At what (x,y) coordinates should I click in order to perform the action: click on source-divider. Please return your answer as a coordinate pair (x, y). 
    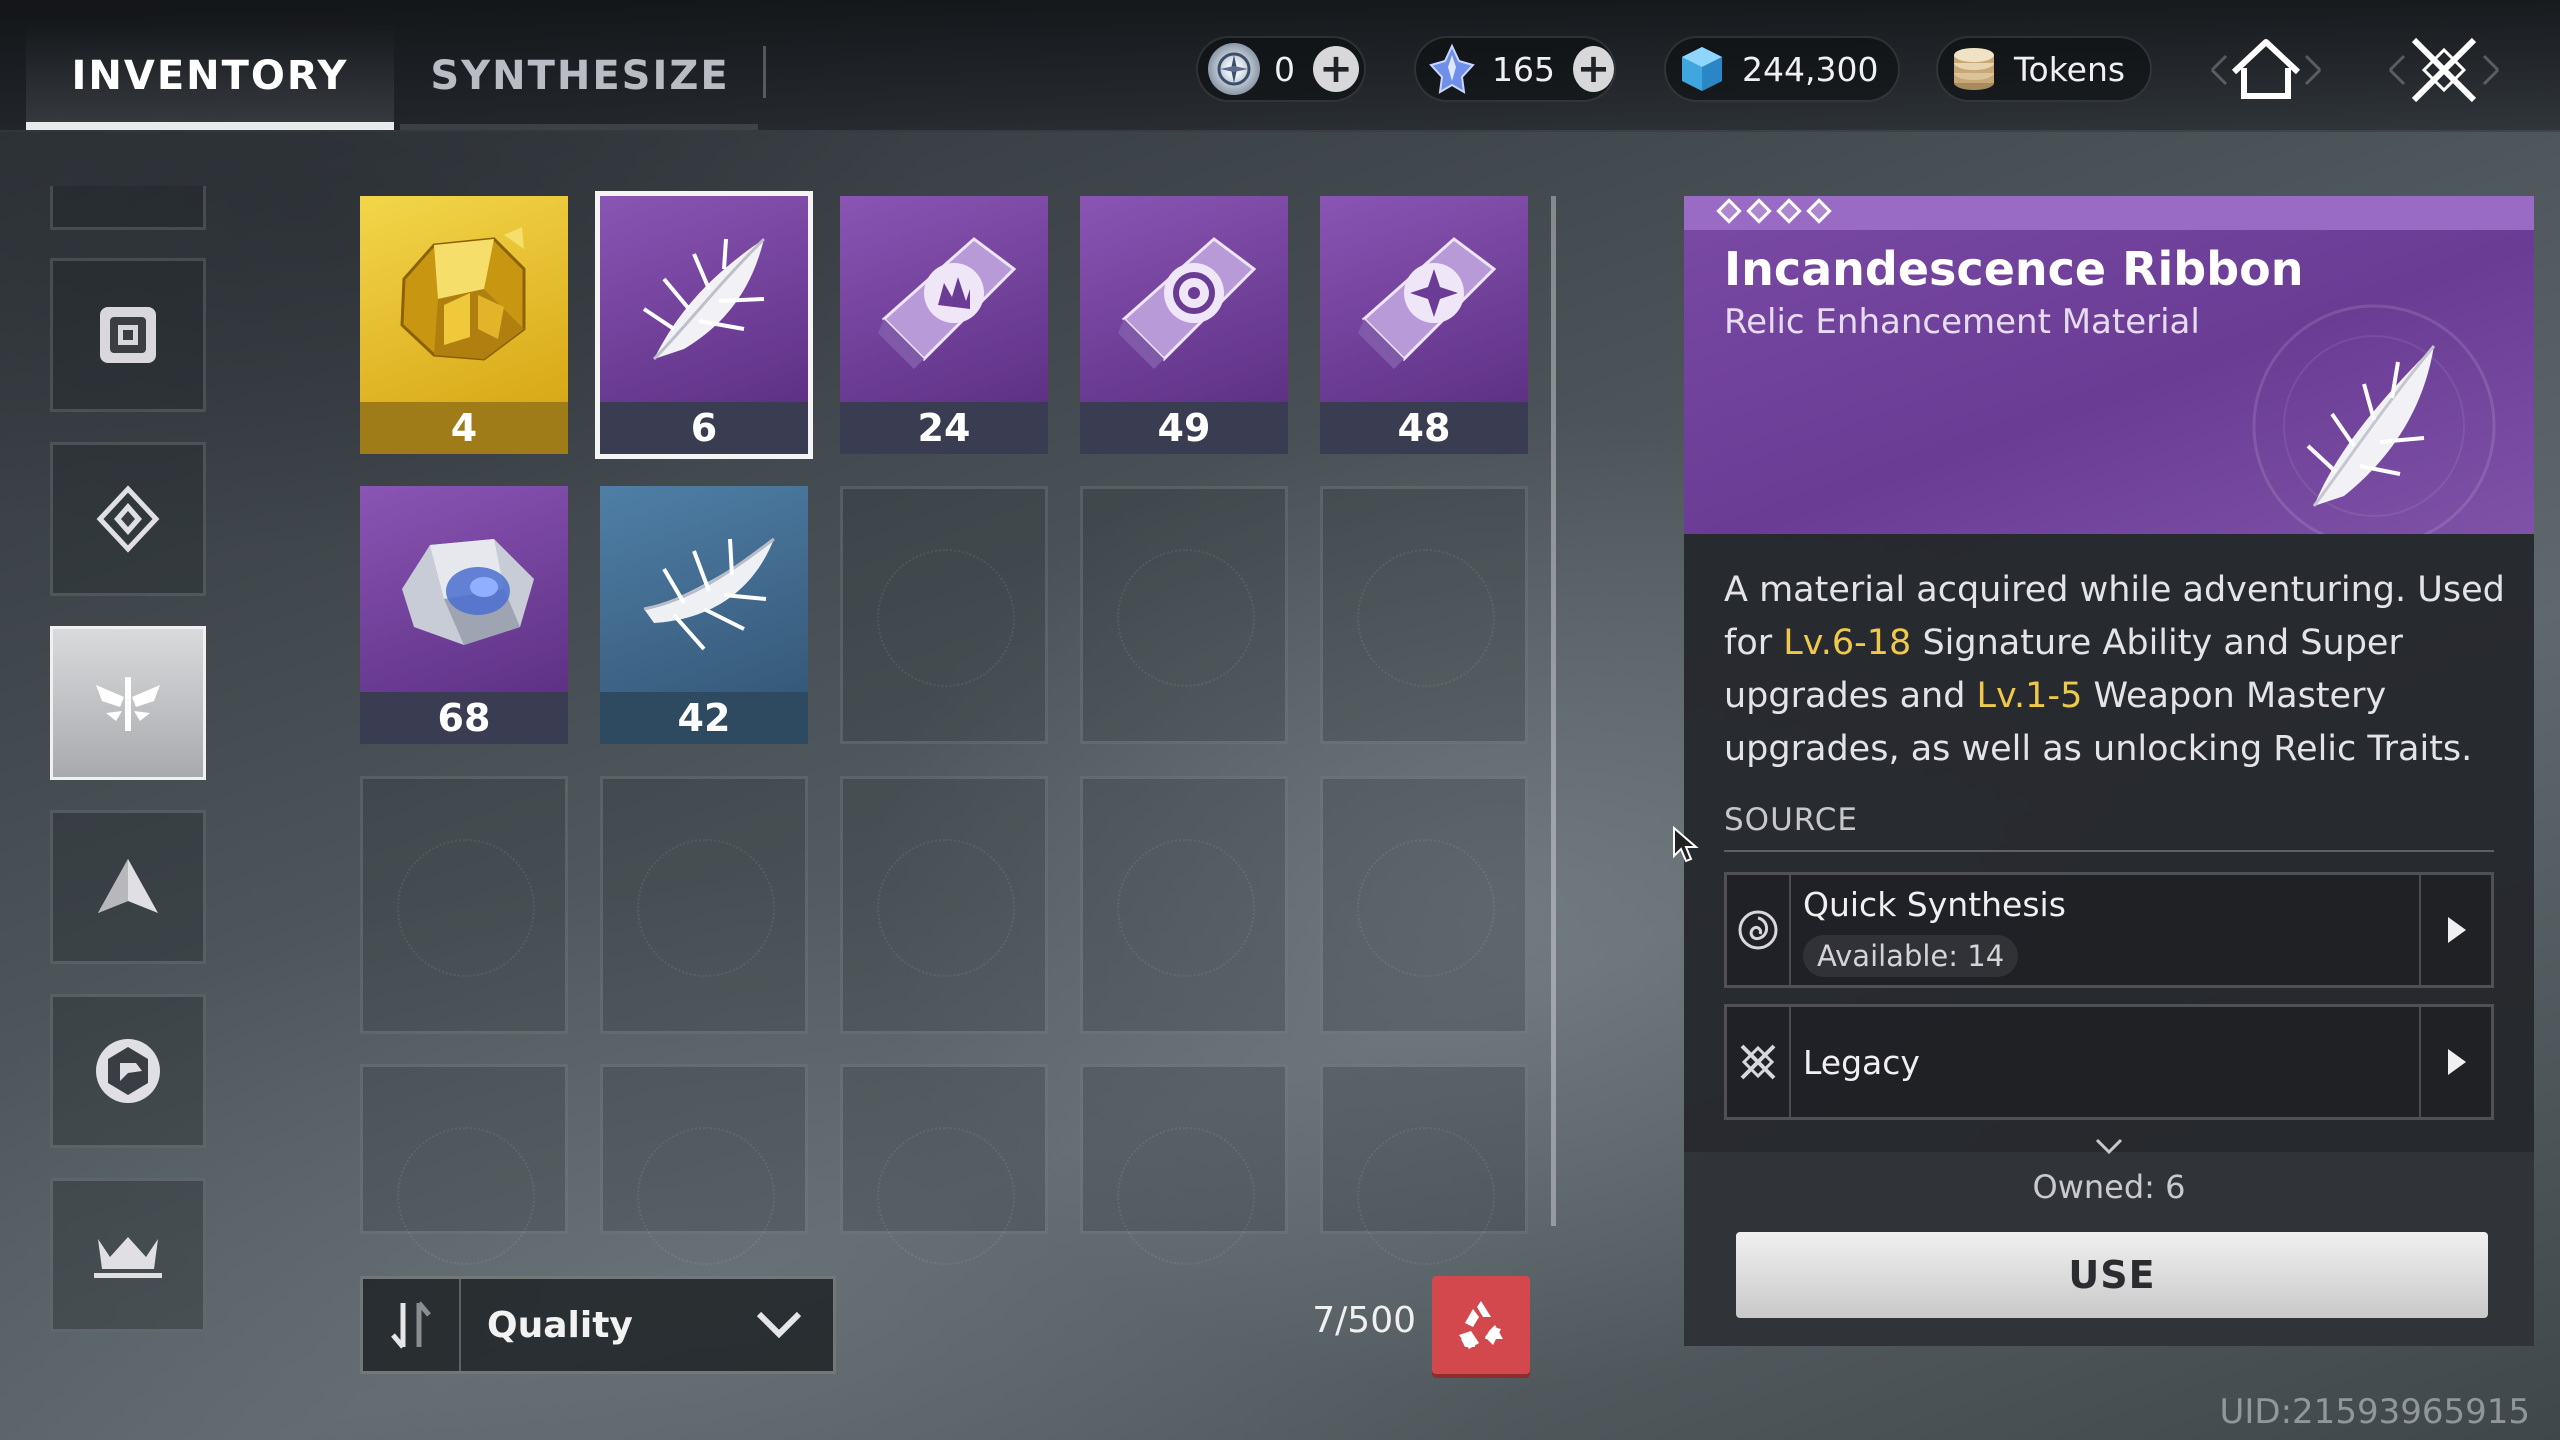
    Looking at the image, I should click on (2109, 851).